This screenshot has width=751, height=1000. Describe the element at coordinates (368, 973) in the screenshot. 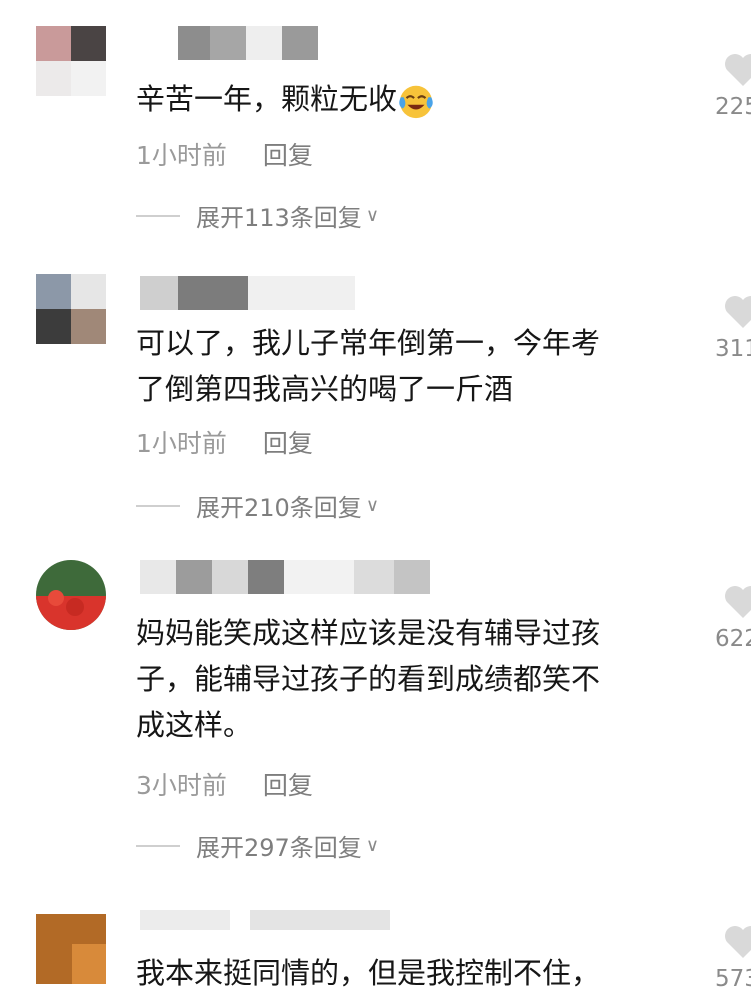

I see `comment-text-line: 我本来挺同情的，但是我控制不住，` at that location.